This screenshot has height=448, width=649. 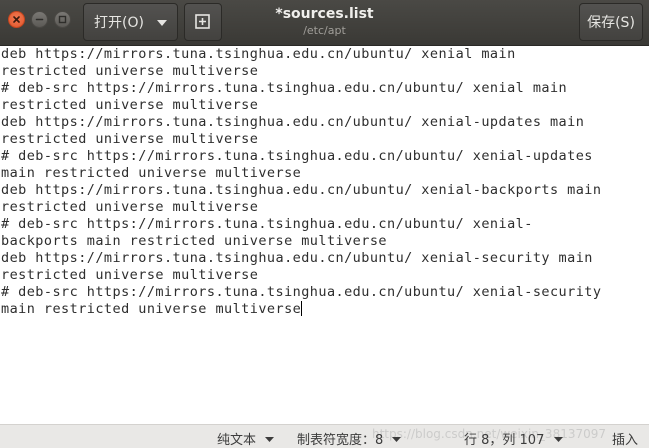 I want to click on insert-mode-indicator: 插入, so click(x=625, y=440).